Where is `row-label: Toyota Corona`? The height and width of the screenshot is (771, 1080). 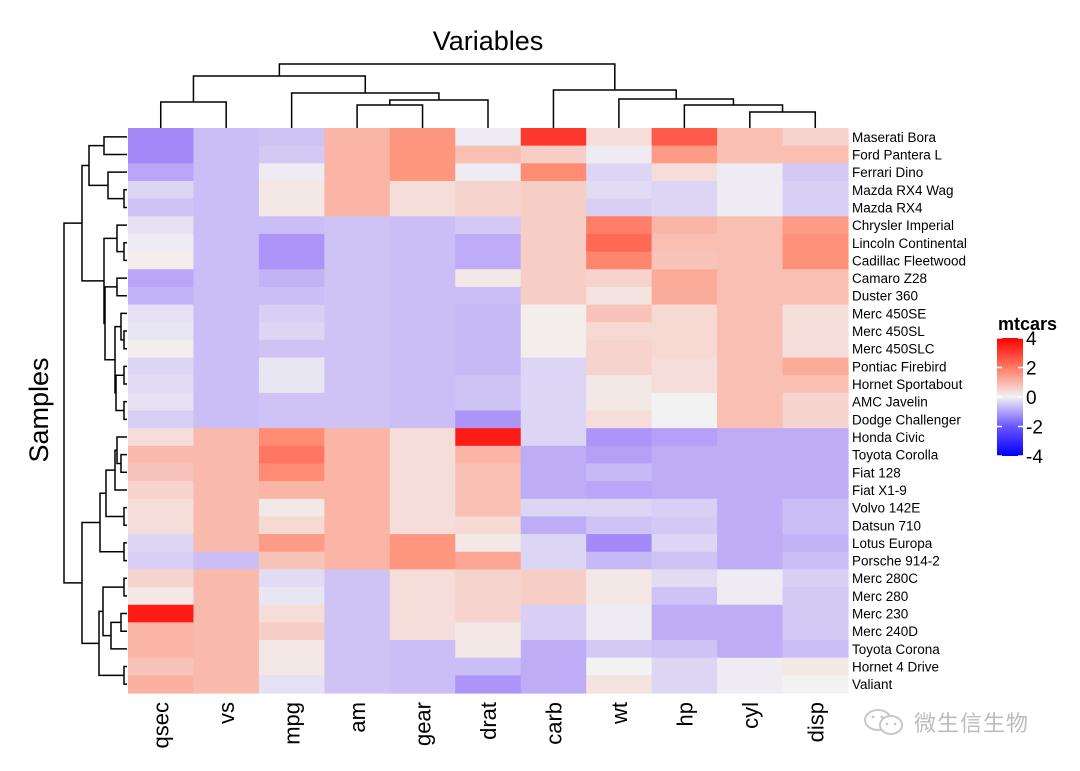
row-label: Toyota Corona is located at coordinates (896, 649).